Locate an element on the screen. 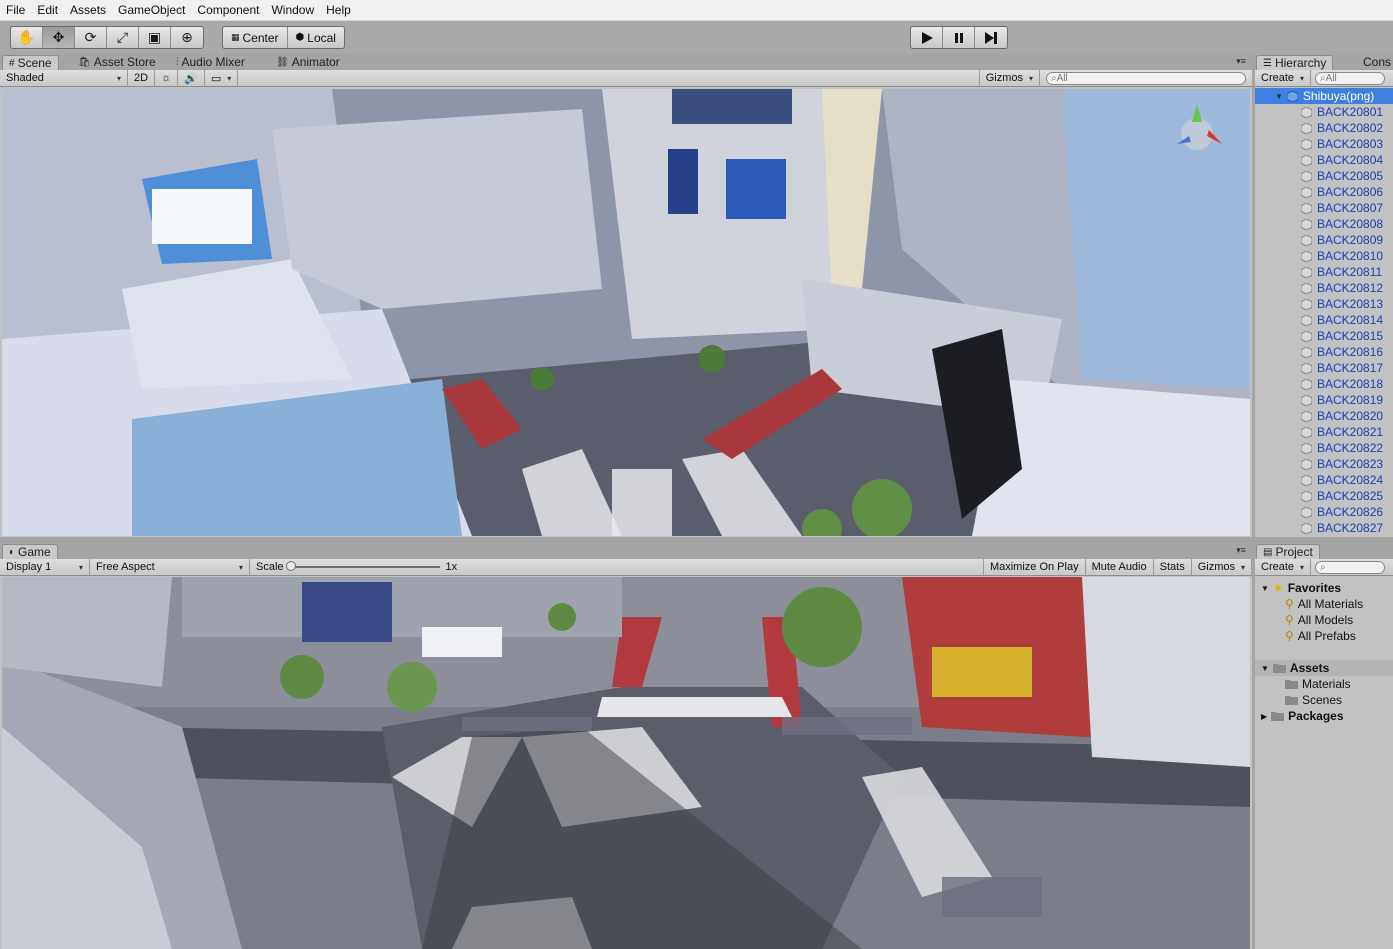 This screenshot has height=949, width=1393. hierarchy-item: BACK20816 is located at coordinates (1324, 352).